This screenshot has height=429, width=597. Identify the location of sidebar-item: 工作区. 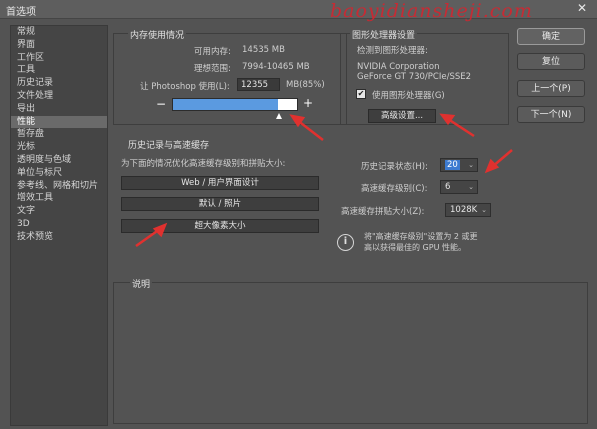
(59, 58).